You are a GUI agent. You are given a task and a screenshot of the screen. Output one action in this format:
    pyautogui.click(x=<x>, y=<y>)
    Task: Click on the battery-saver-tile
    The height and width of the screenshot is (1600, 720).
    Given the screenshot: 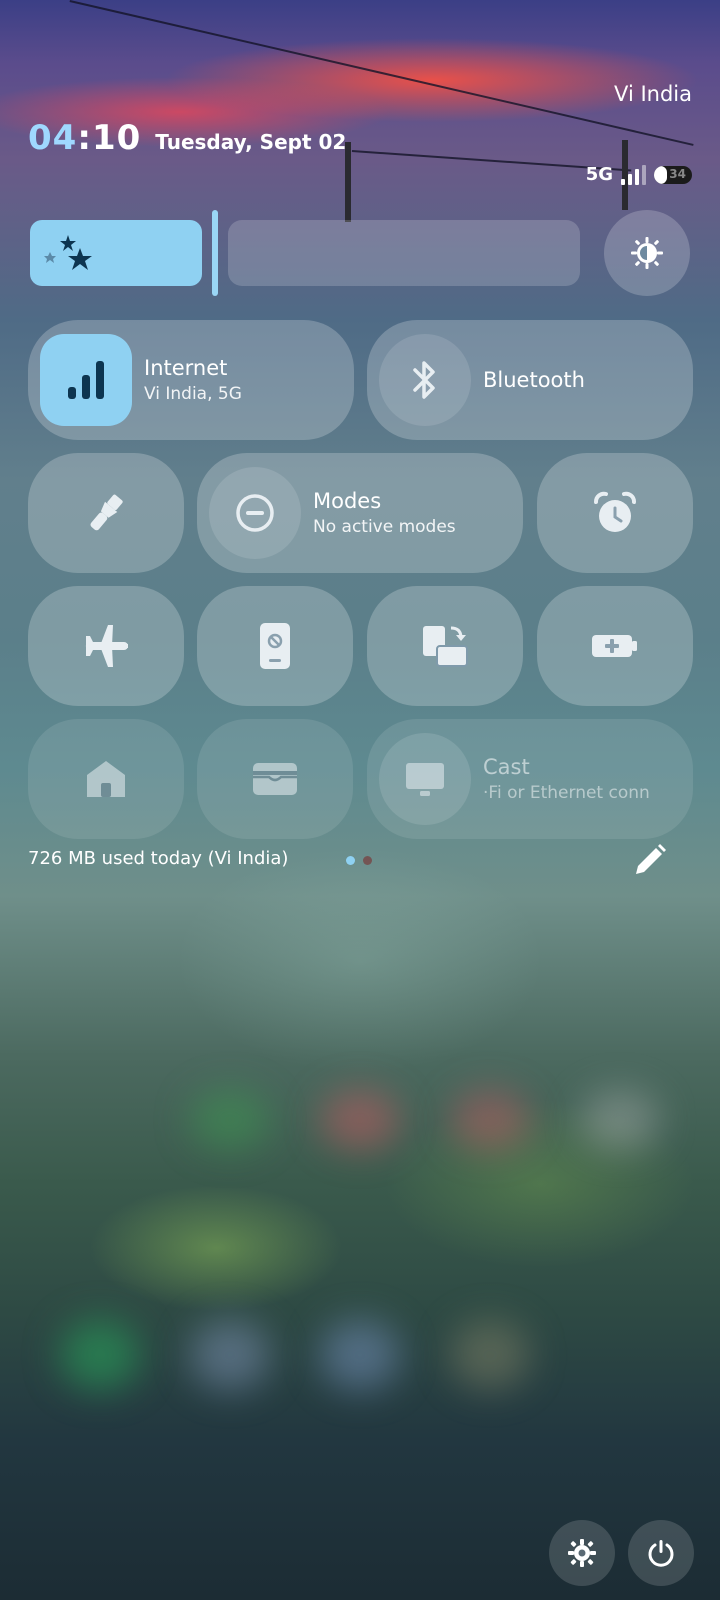 What is the action you would take?
    pyautogui.click(x=615, y=646)
    